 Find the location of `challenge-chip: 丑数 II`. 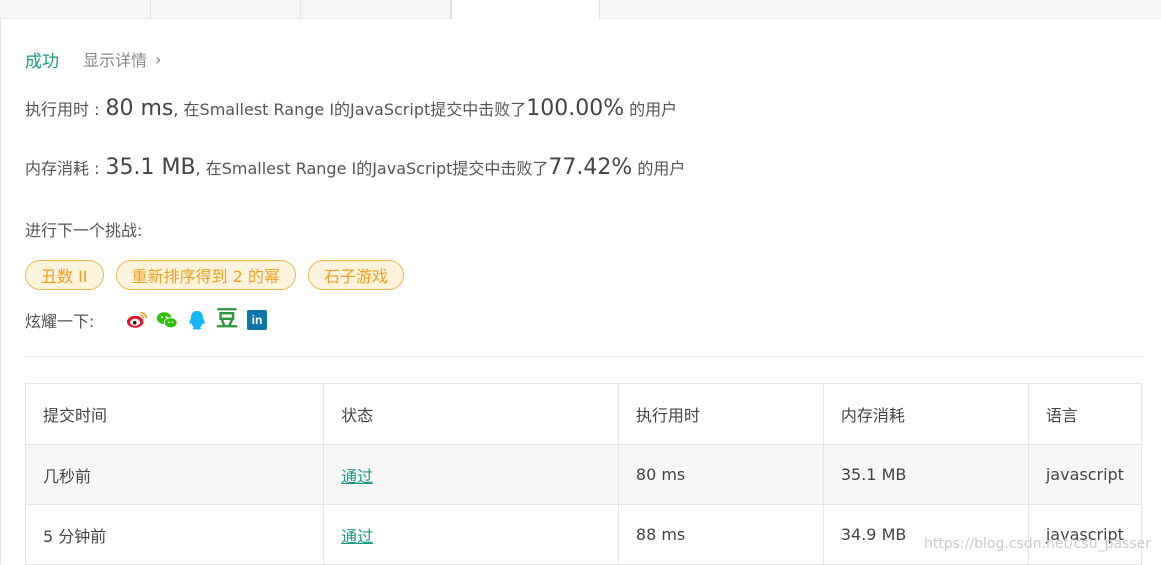

challenge-chip: 丑数 II is located at coordinates (64, 275).